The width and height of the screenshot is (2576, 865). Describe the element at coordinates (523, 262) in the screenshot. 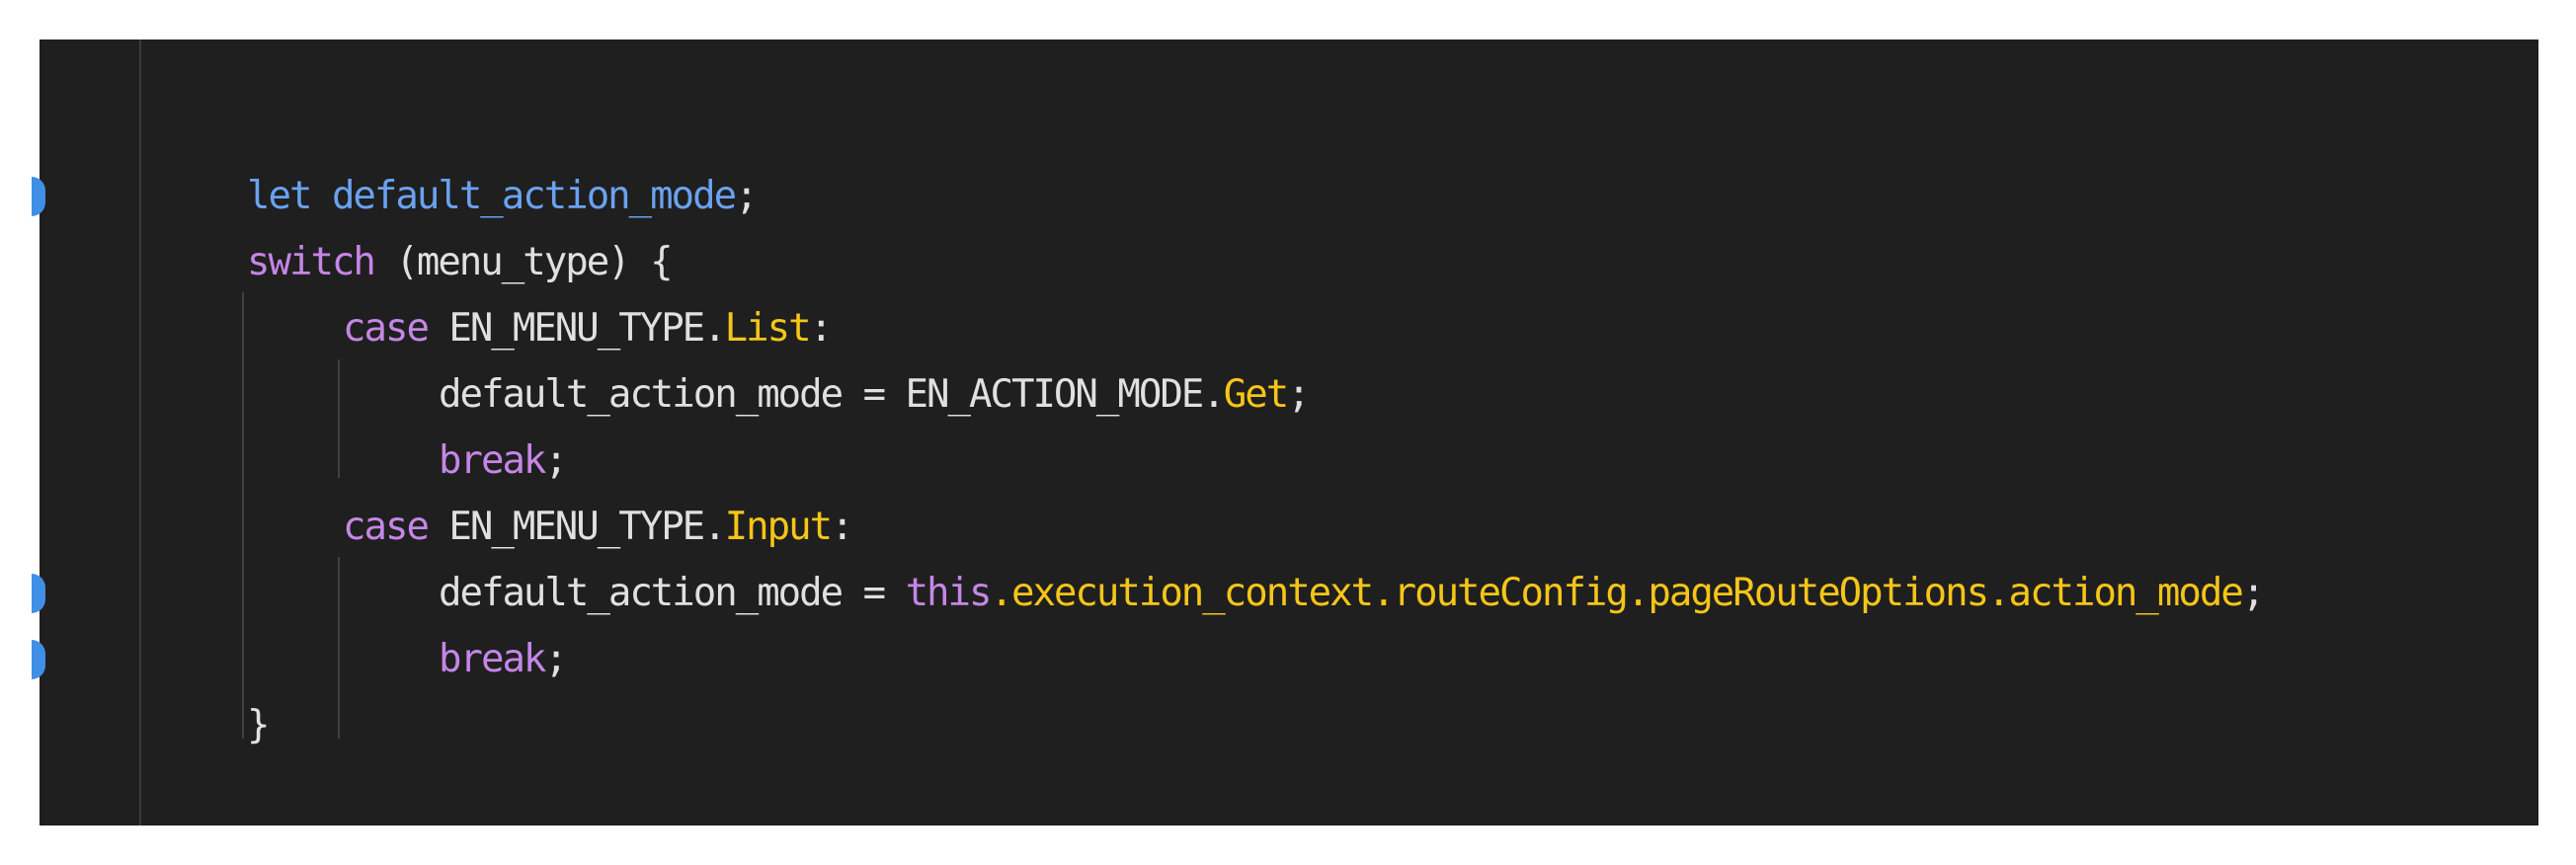

I see `code-token: (menu_type) {` at that location.